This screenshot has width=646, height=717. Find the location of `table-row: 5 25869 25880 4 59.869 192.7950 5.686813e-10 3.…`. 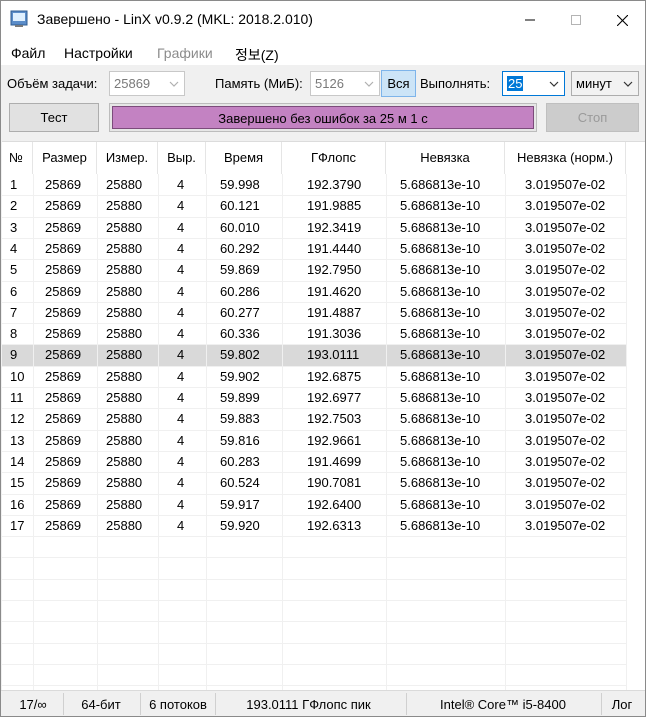

table-row: 5 25869 25880 4 59.869 192.7950 5.686813e-10 3.… is located at coordinates (314, 269).